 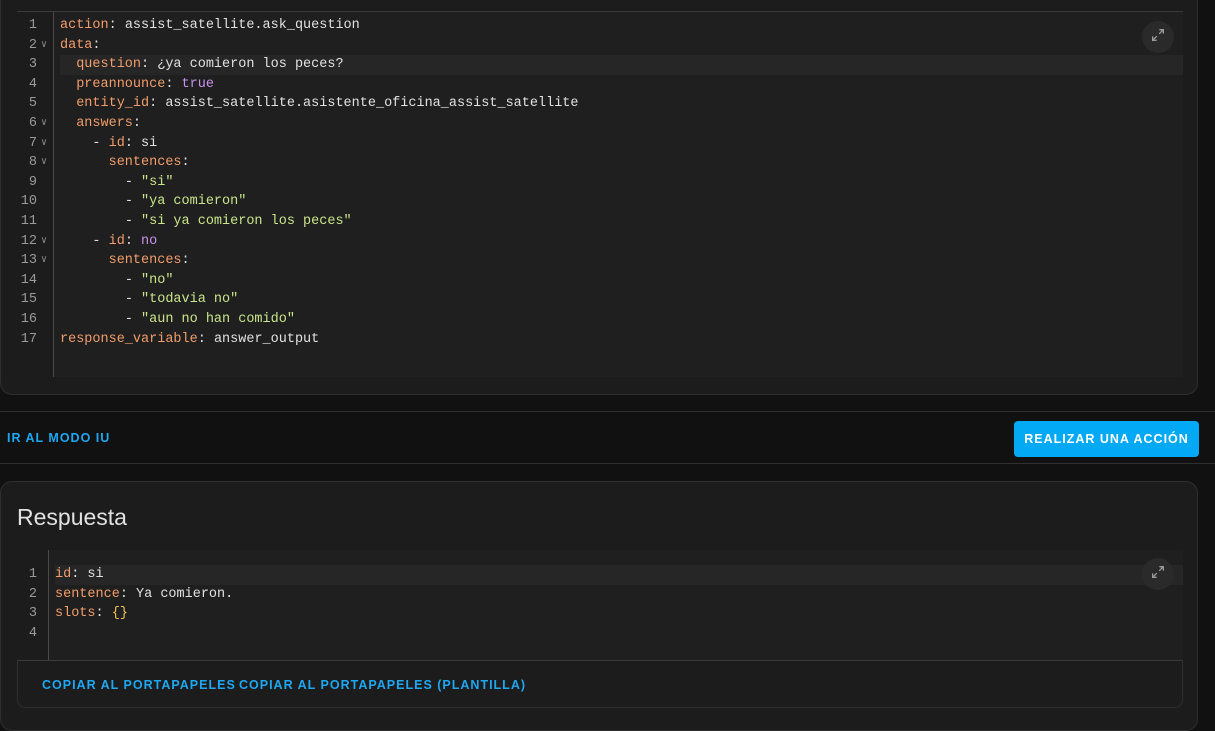 I want to click on line-number: 4, so click(x=32, y=84).